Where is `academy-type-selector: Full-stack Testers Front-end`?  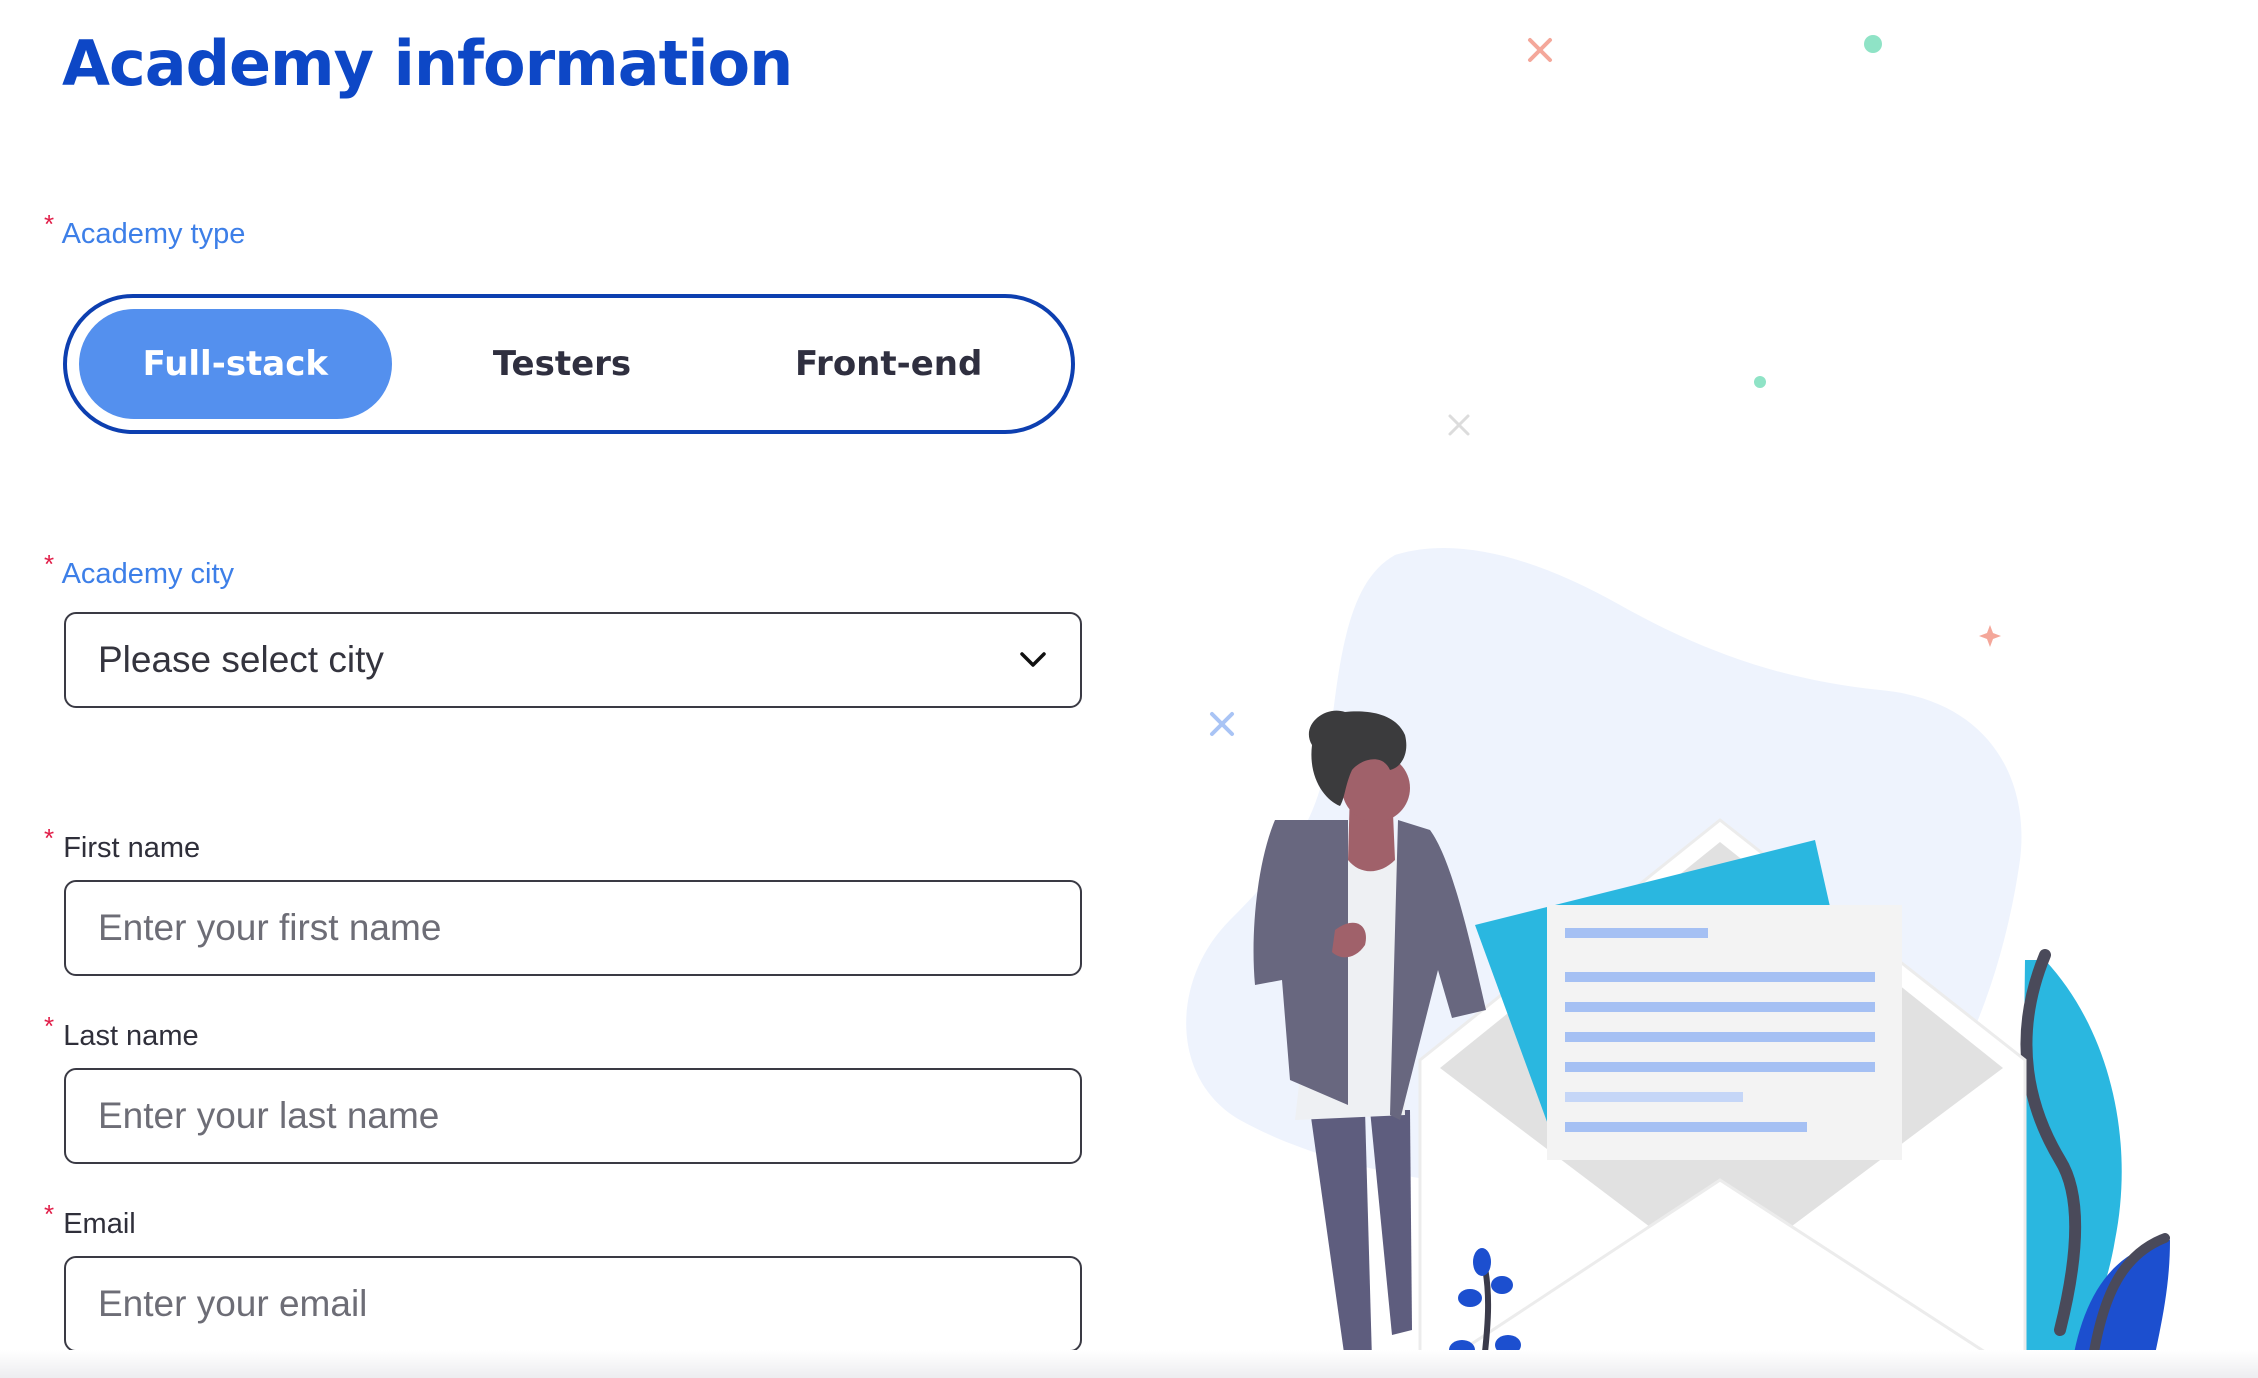
academy-type-selector: Full-stack Testers Front-end is located at coordinates (569, 364).